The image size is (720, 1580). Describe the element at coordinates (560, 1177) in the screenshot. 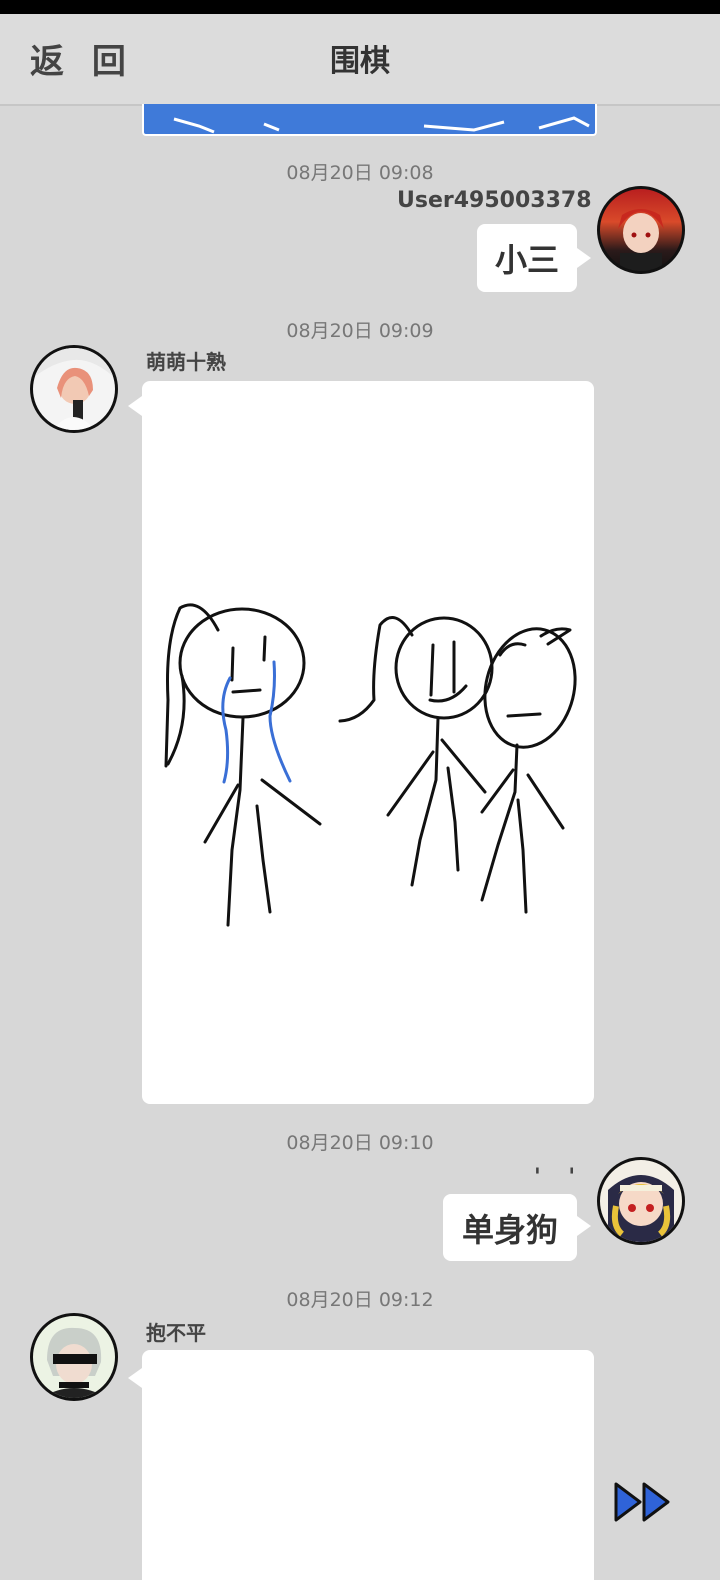

I see `sender-name: ' '` at that location.